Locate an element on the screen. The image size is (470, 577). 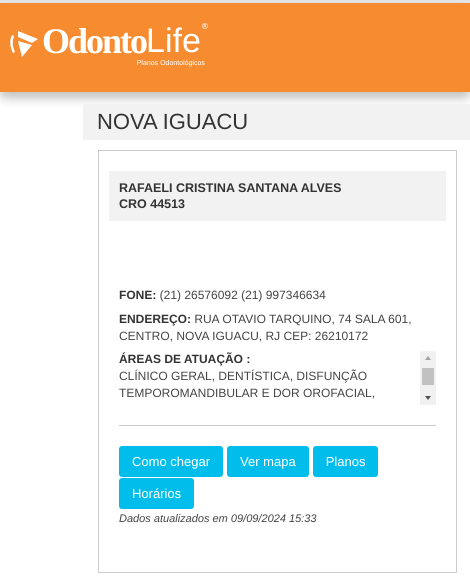
action-button: Como chegar is located at coordinates (171, 461).